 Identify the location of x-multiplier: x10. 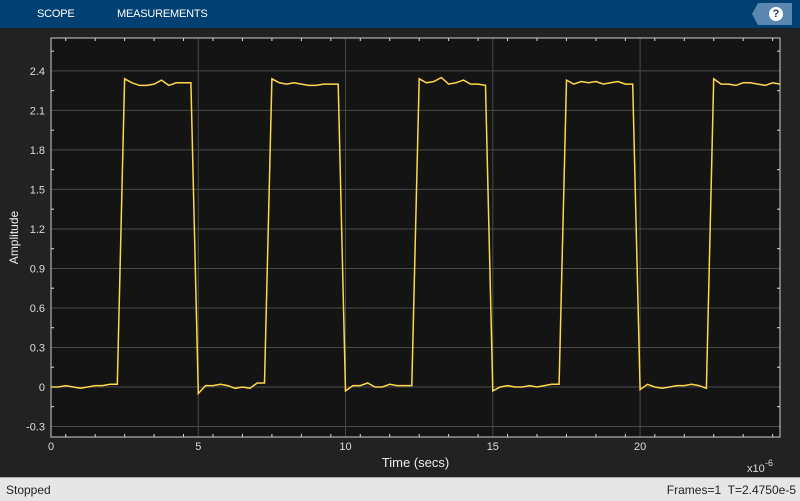
(756, 469).